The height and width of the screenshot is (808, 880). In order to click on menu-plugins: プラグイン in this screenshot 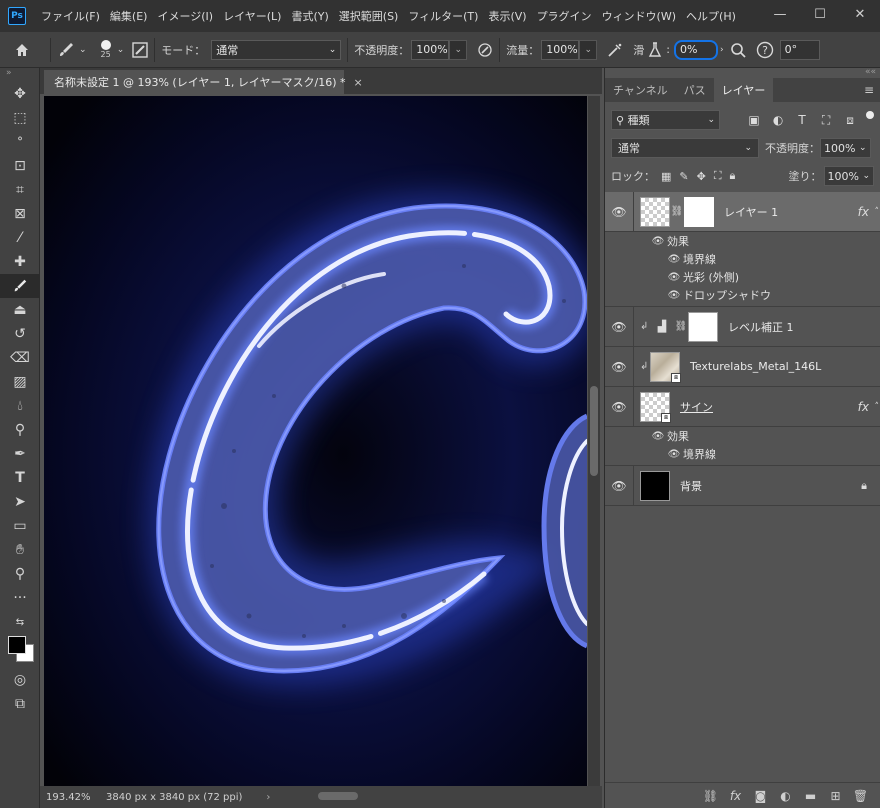, I will do `click(564, 16)`.